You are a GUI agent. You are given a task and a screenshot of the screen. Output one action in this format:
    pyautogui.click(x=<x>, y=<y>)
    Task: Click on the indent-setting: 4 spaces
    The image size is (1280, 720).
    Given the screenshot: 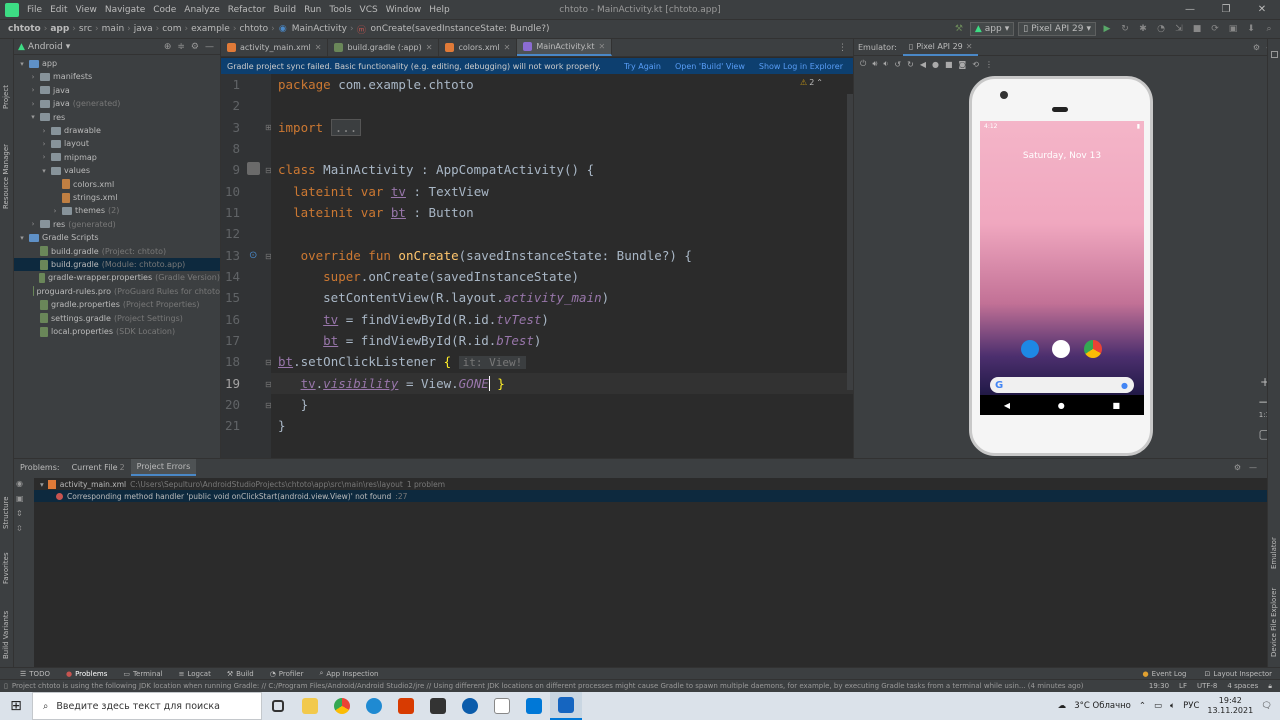 What is the action you would take?
    pyautogui.click(x=1242, y=686)
    